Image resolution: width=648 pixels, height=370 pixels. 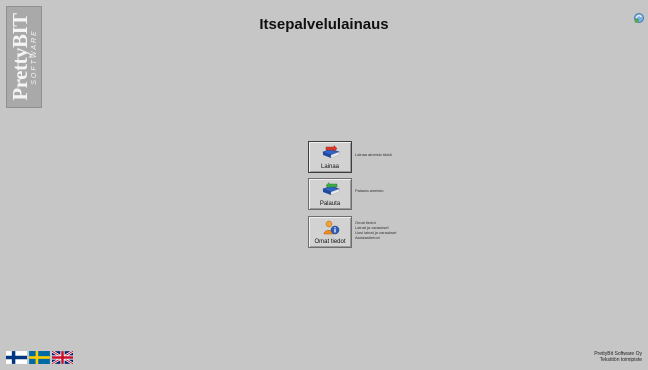 What do you see at coordinates (639, 18) in the screenshot?
I see `refresh-icon` at bounding box center [639, 18].